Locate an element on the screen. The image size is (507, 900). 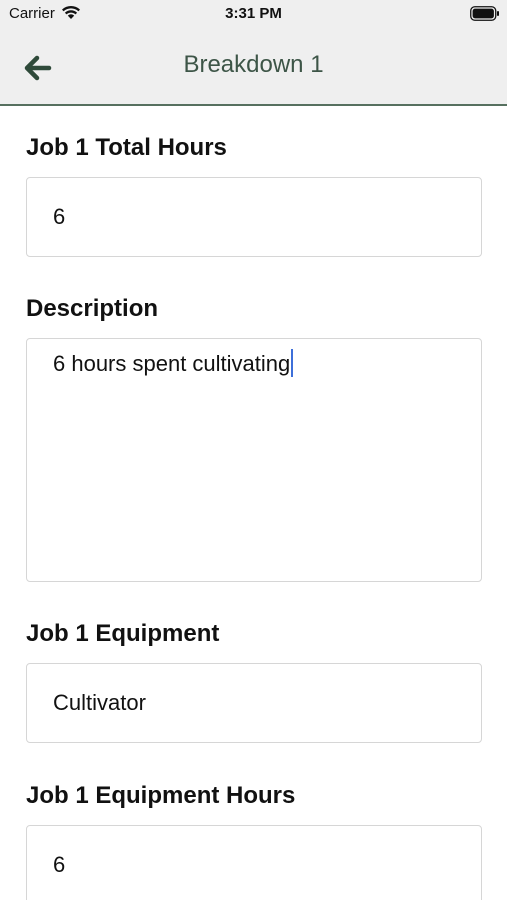
total-hours-value: 6 is located at coordinates (59, 216).